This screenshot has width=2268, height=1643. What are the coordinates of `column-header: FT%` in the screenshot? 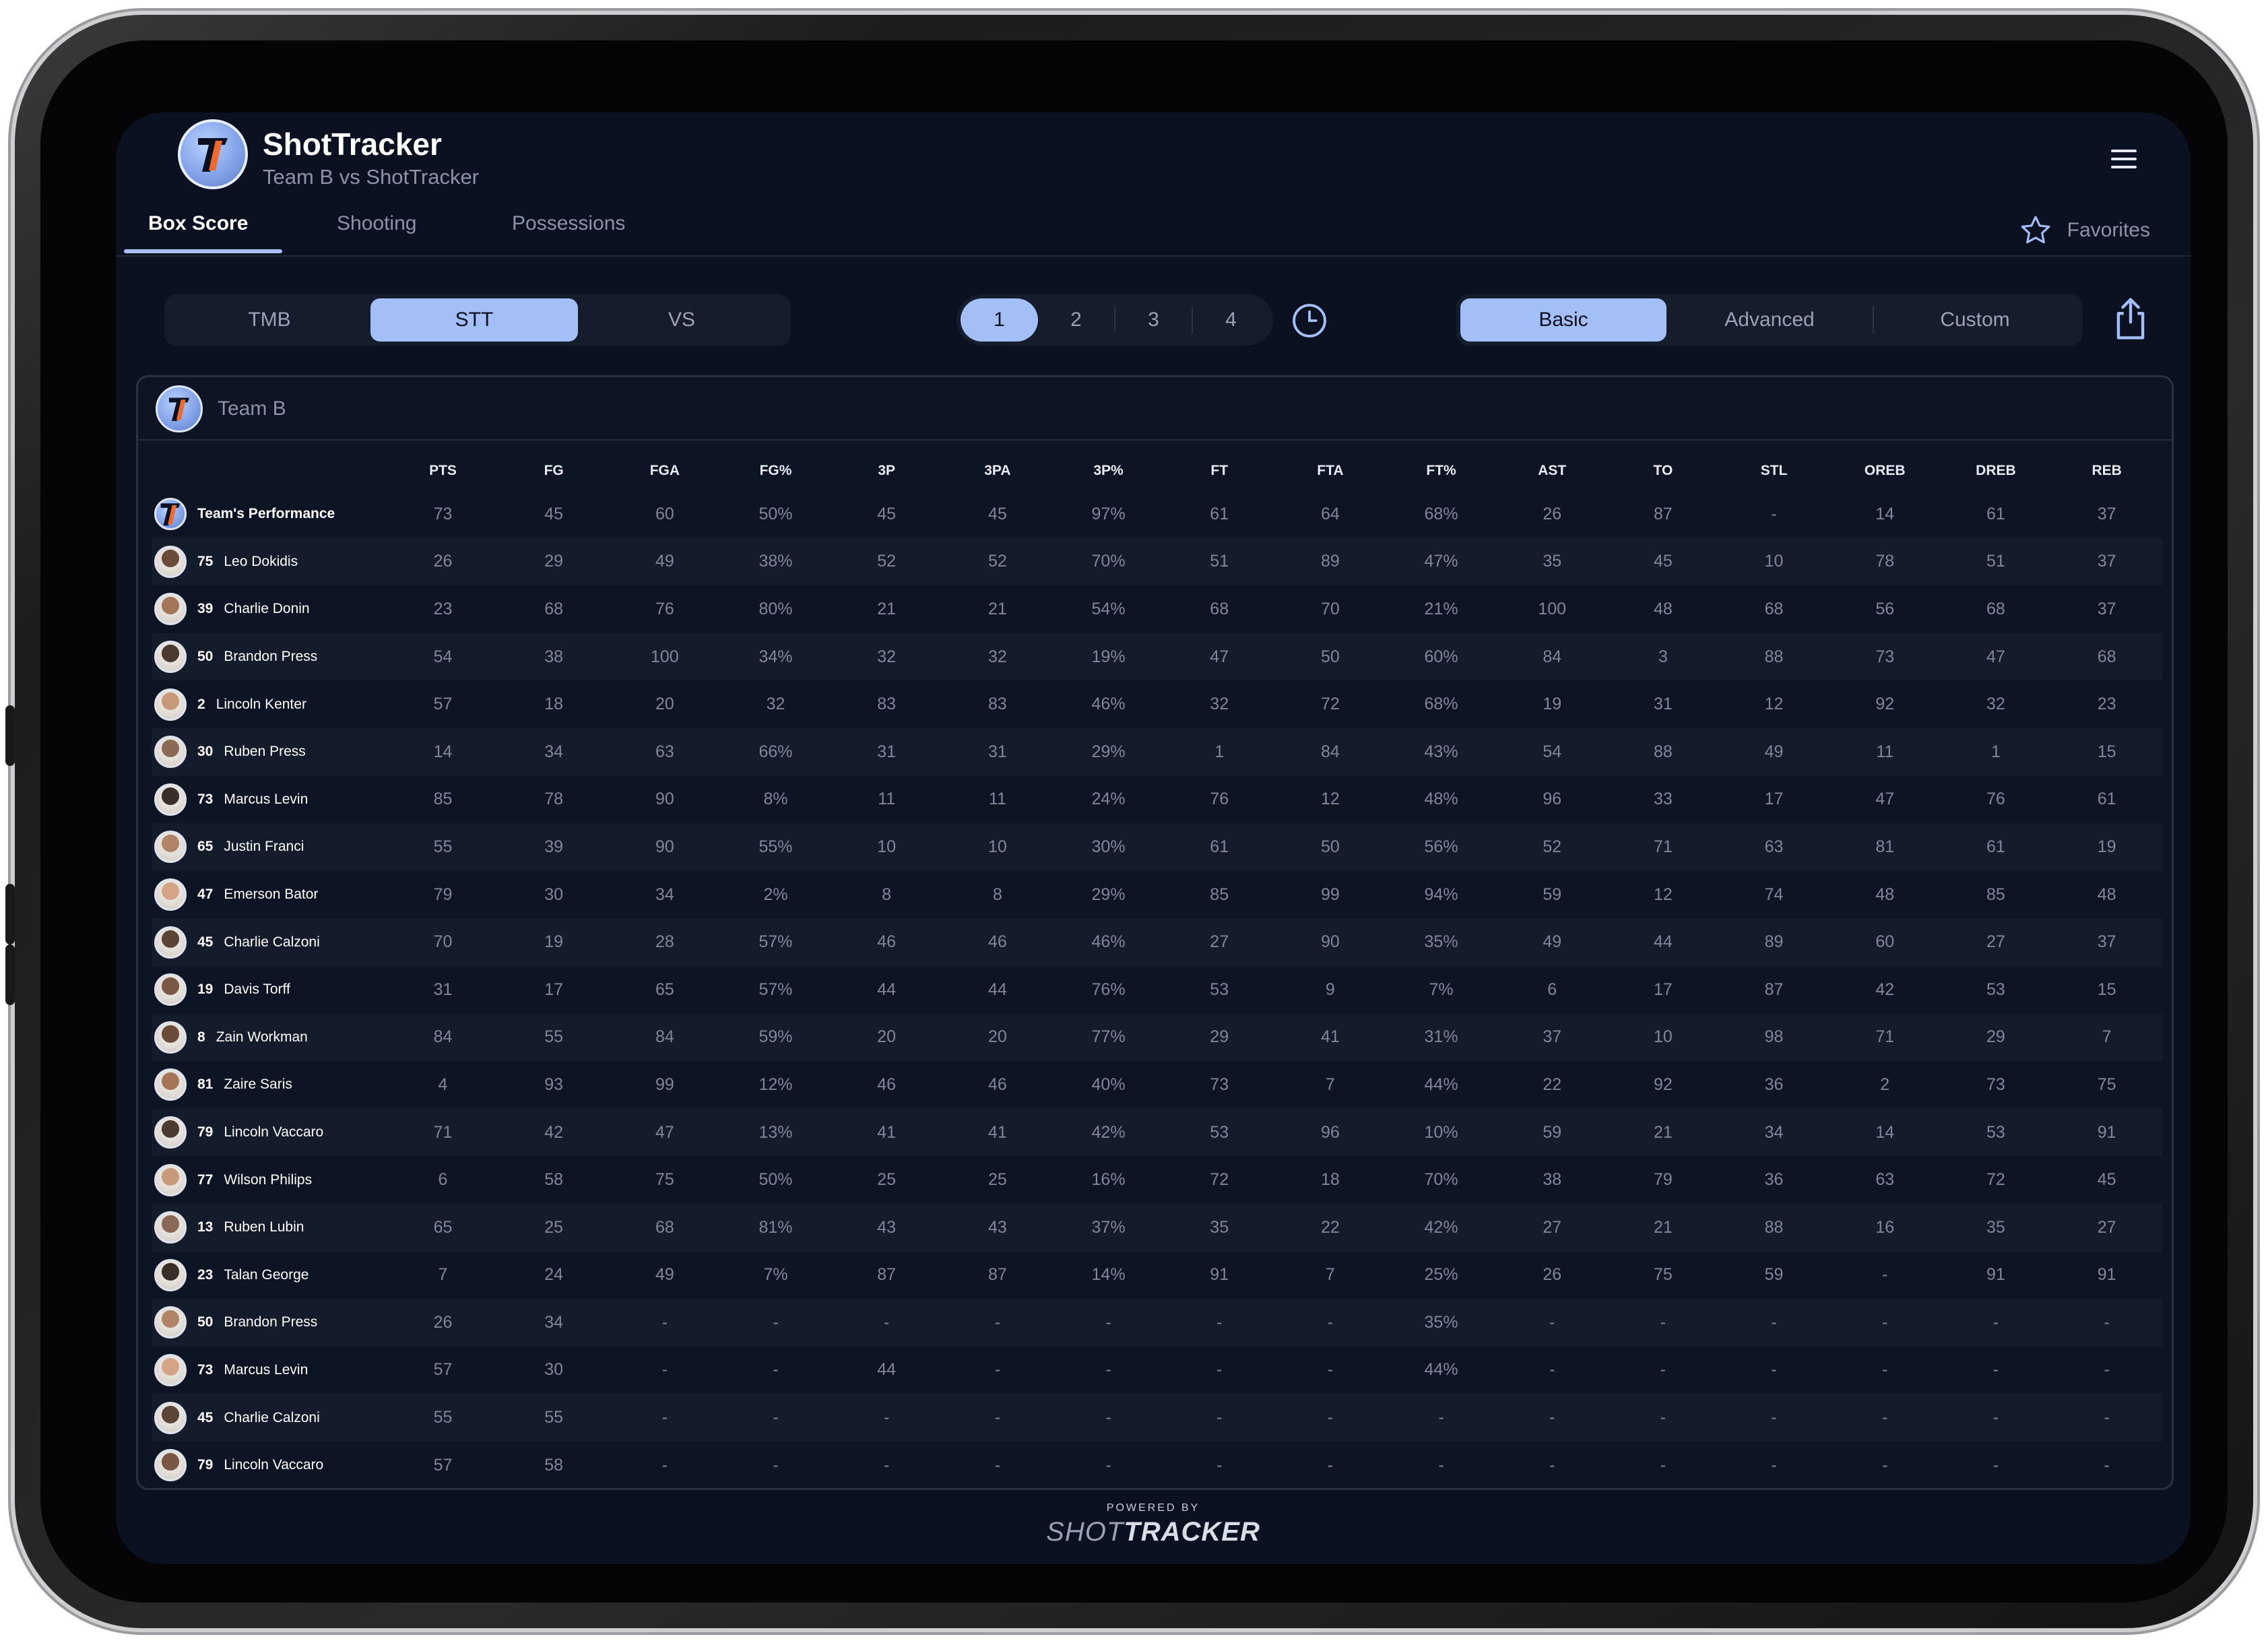 It's located at (1441, 470).